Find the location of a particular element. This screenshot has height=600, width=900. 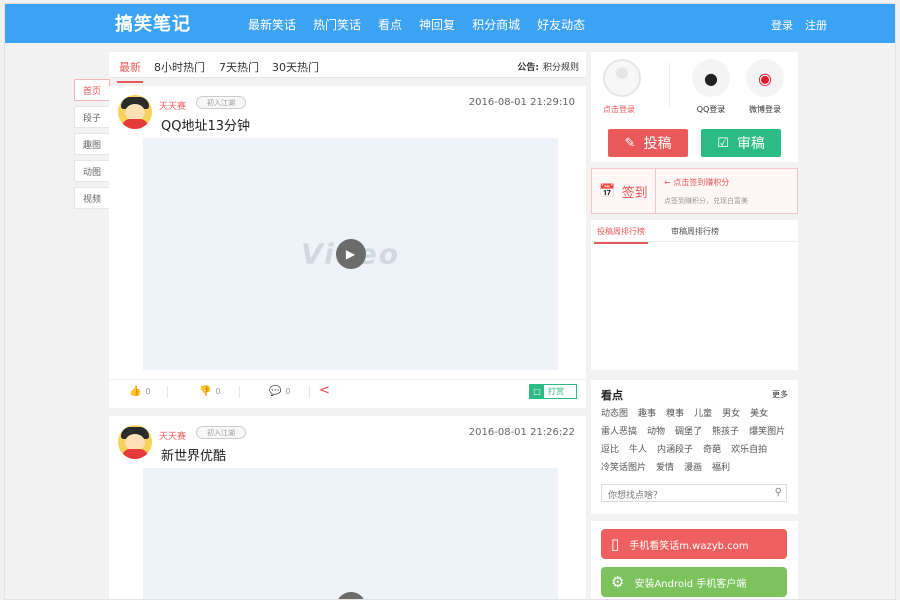

tag-link: 男女 is located at coordinates (731, 414).